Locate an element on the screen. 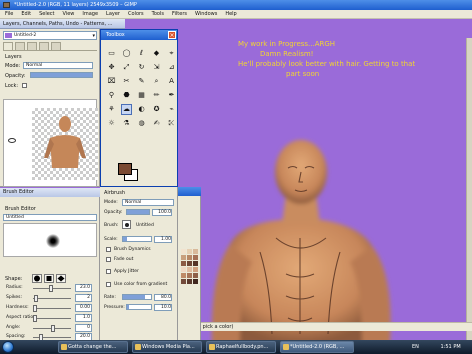 The image size is (472, 354). rate-slider is located at coordinates (137, 297).